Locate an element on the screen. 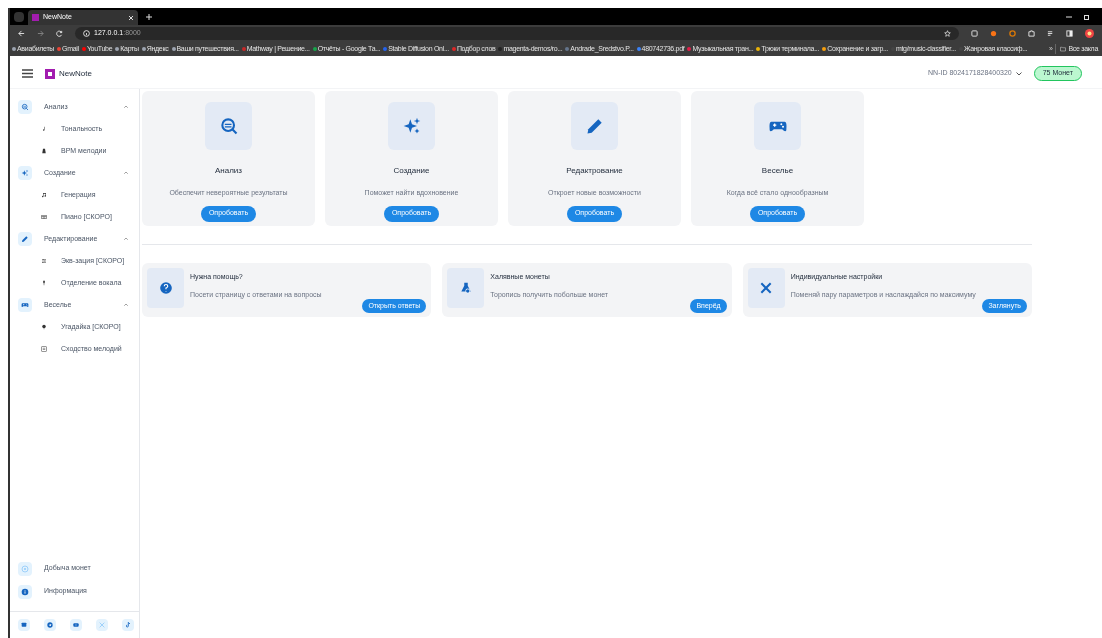 The image size is (1102, 638). logo-icon is located at coordinates (50, 73).